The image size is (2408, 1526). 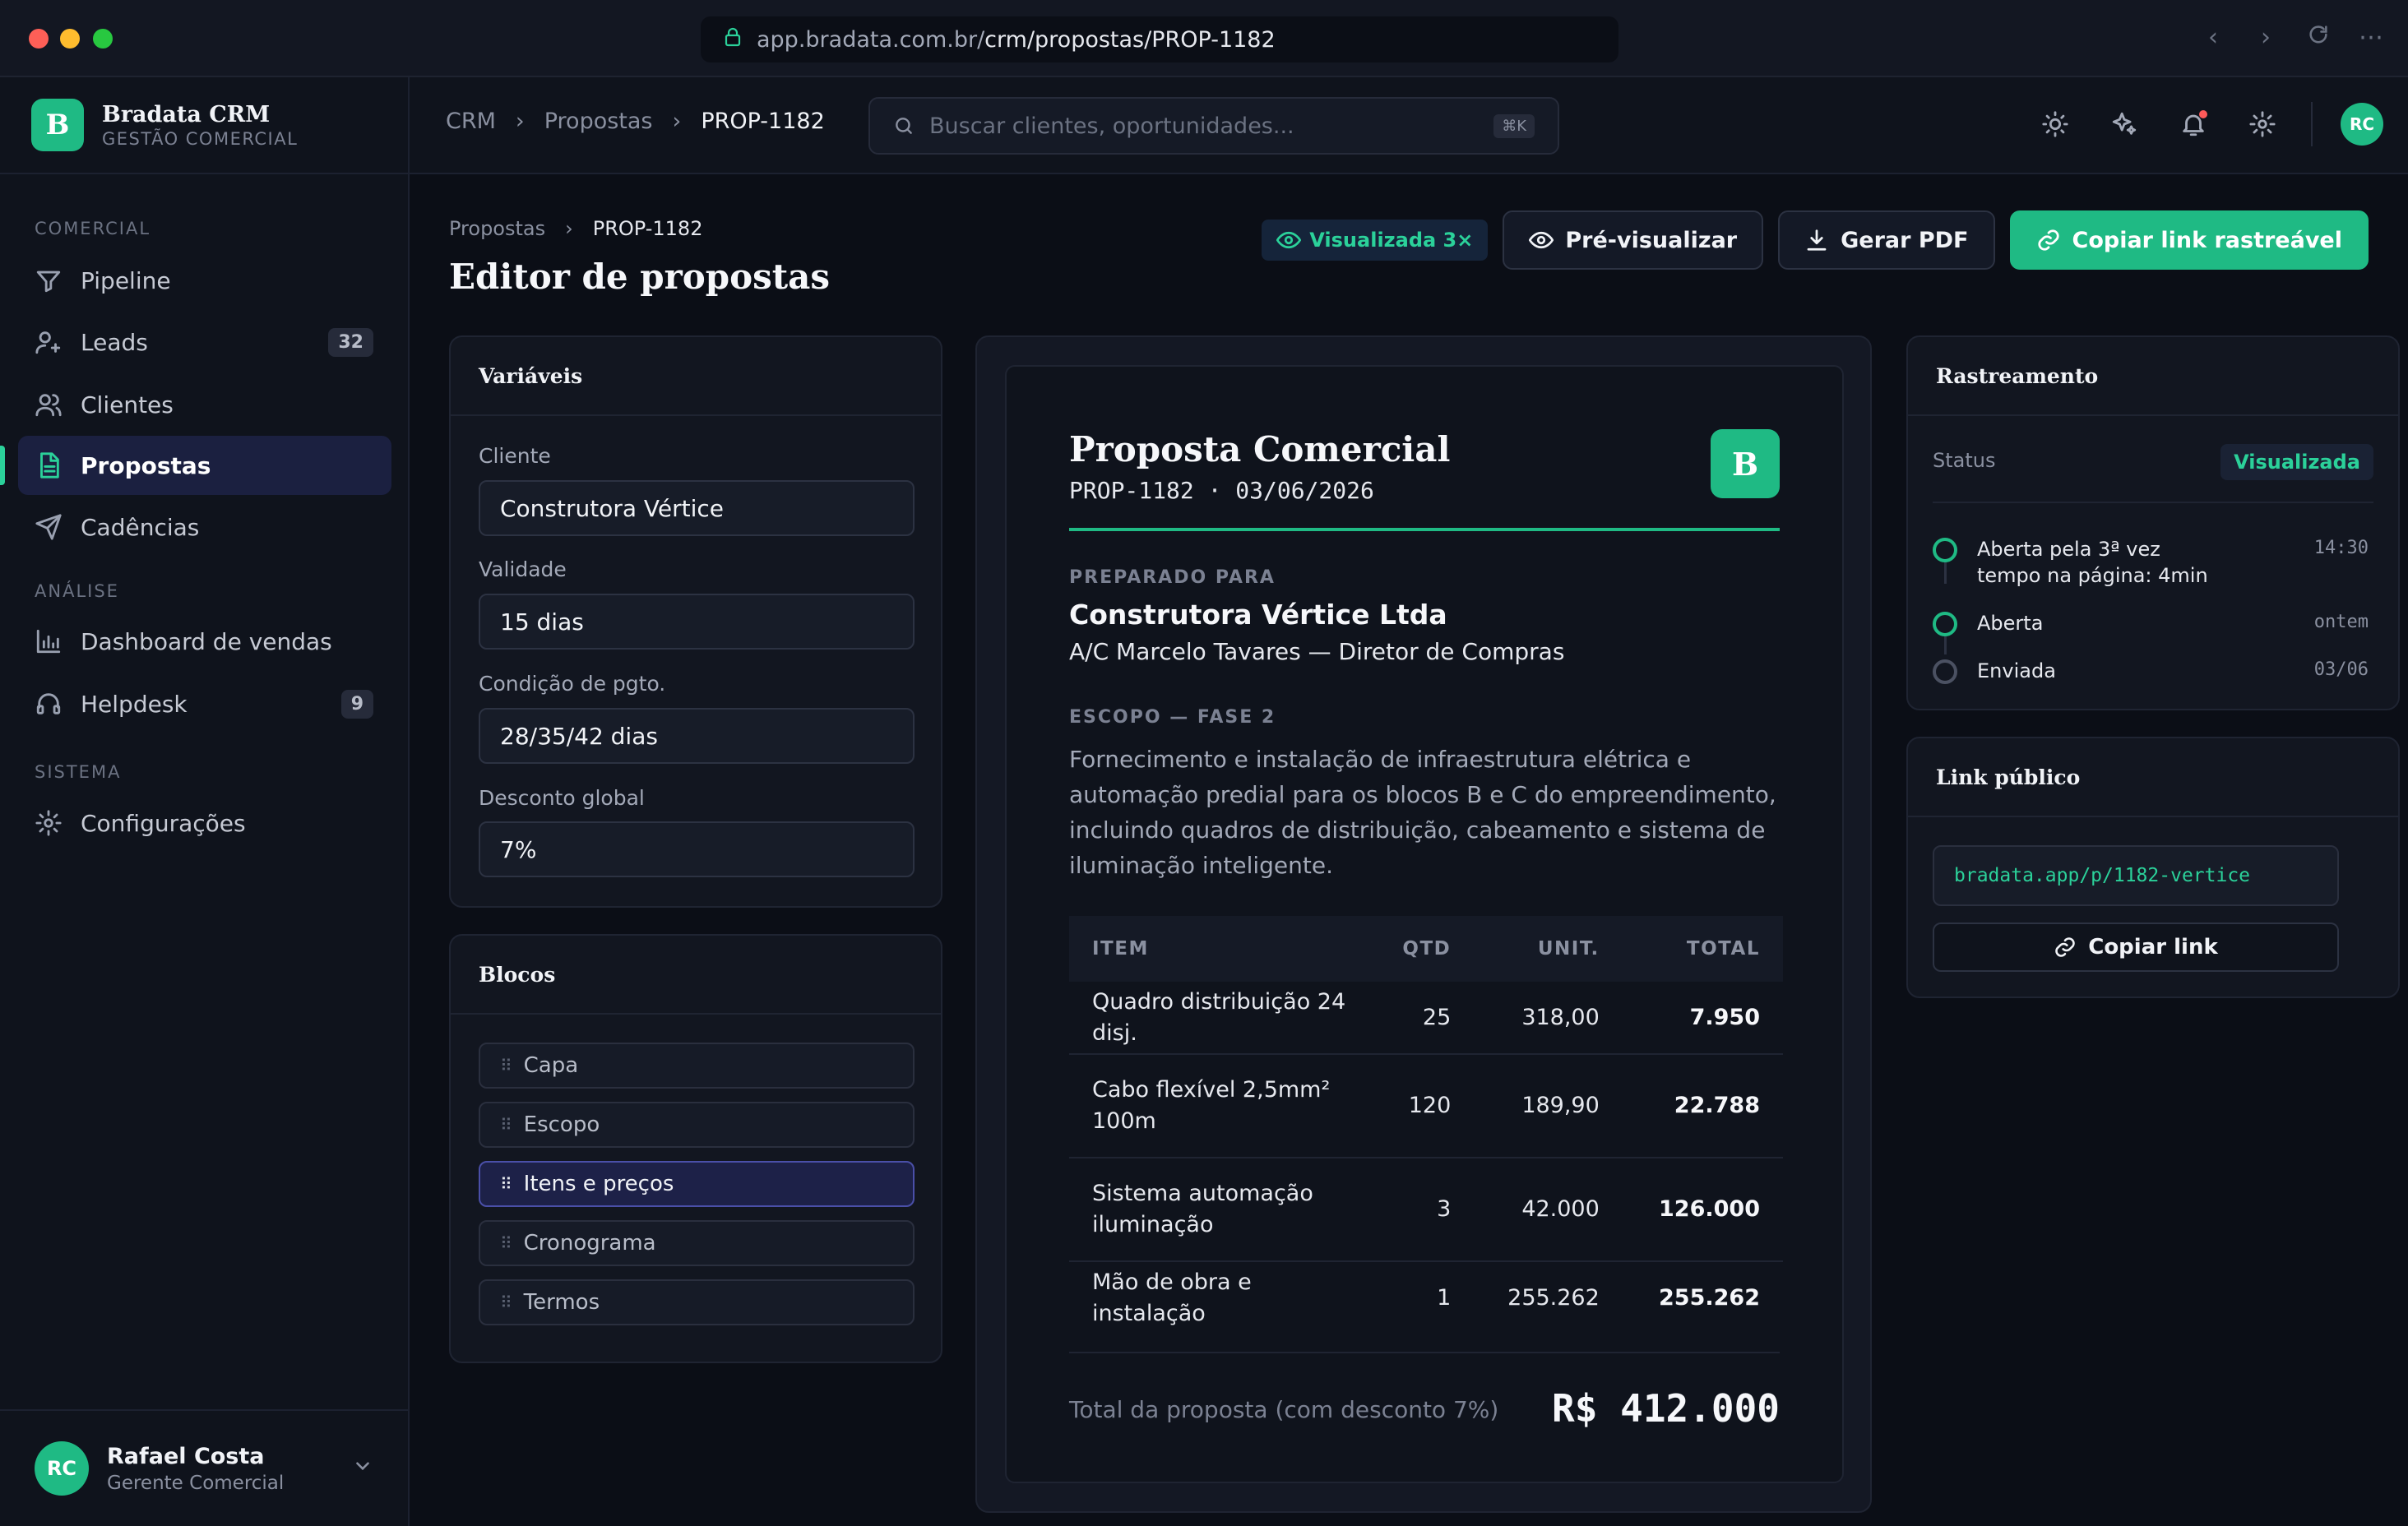 I want to click on user-menu: RC Rafael Costa Gerente Comercial, so click(x=204, y=1467).